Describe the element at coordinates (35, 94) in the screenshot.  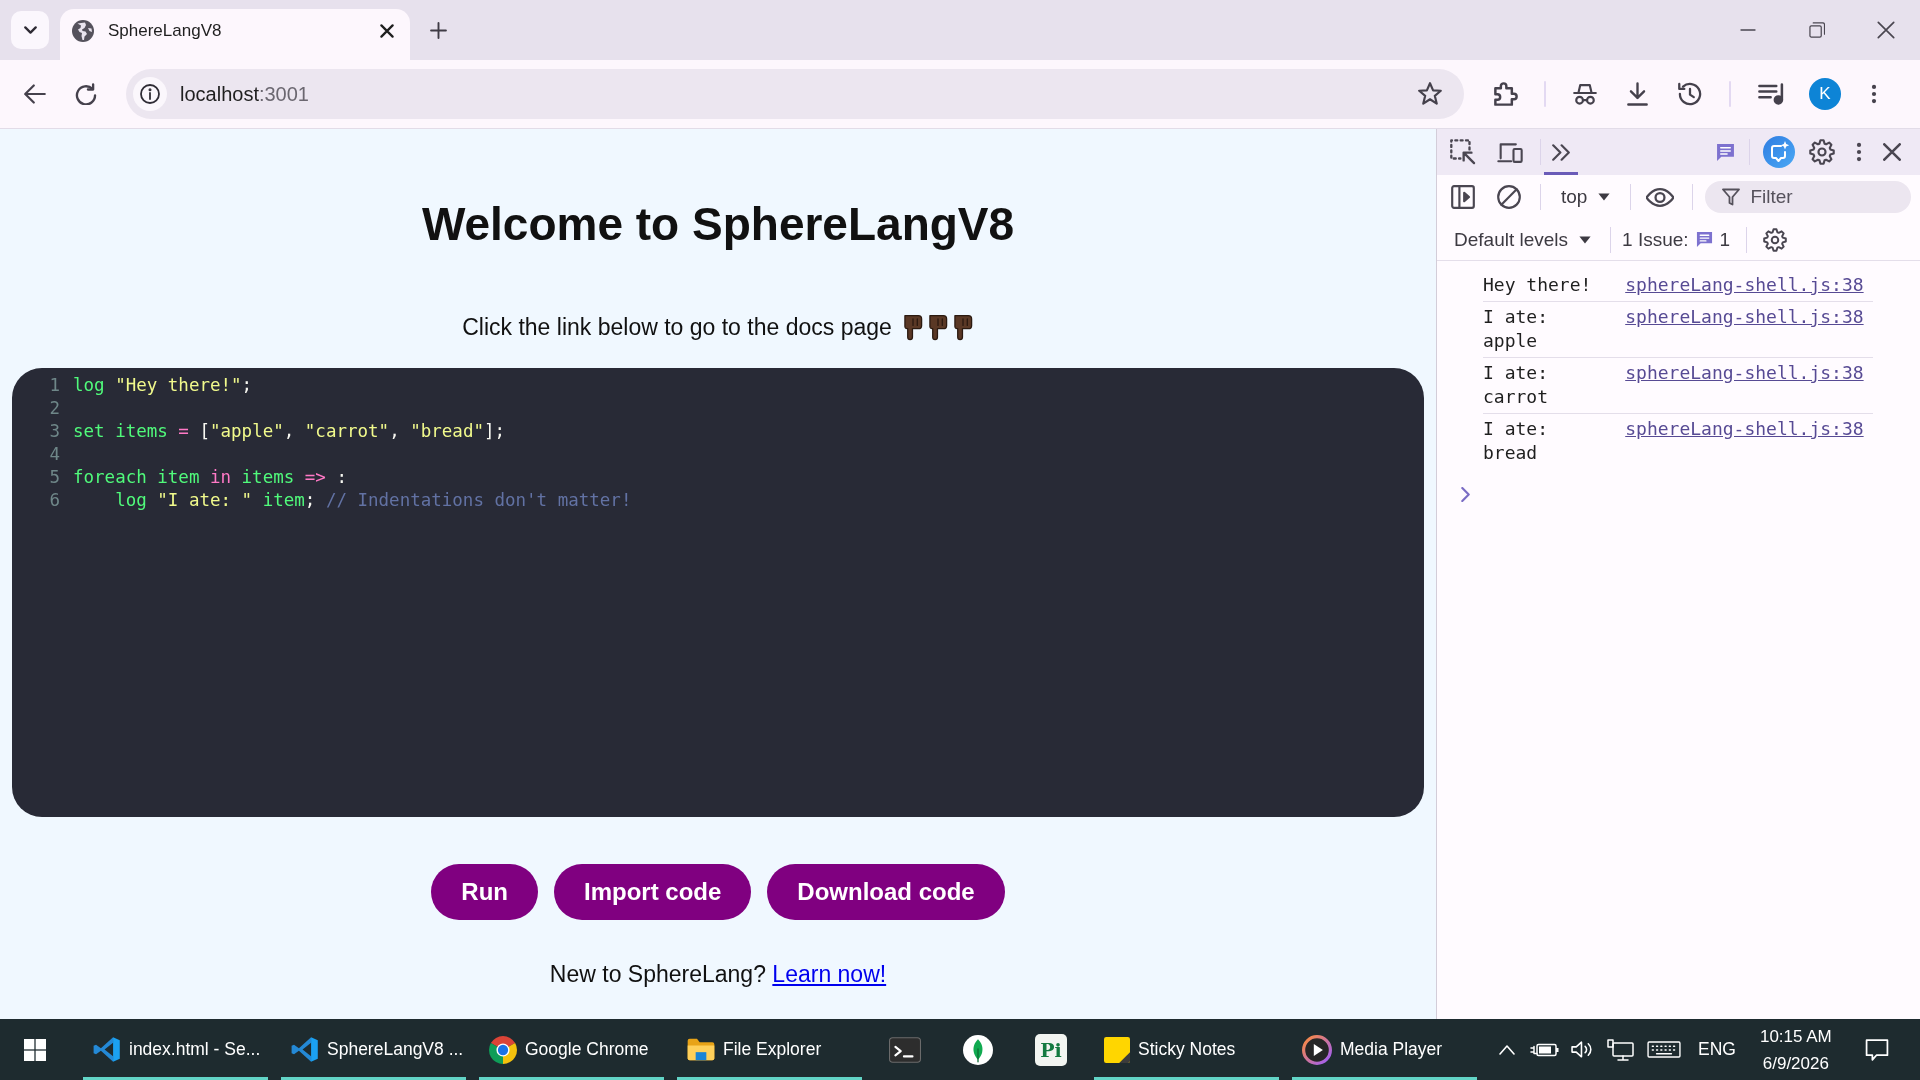
I see `back-icon` at that location.